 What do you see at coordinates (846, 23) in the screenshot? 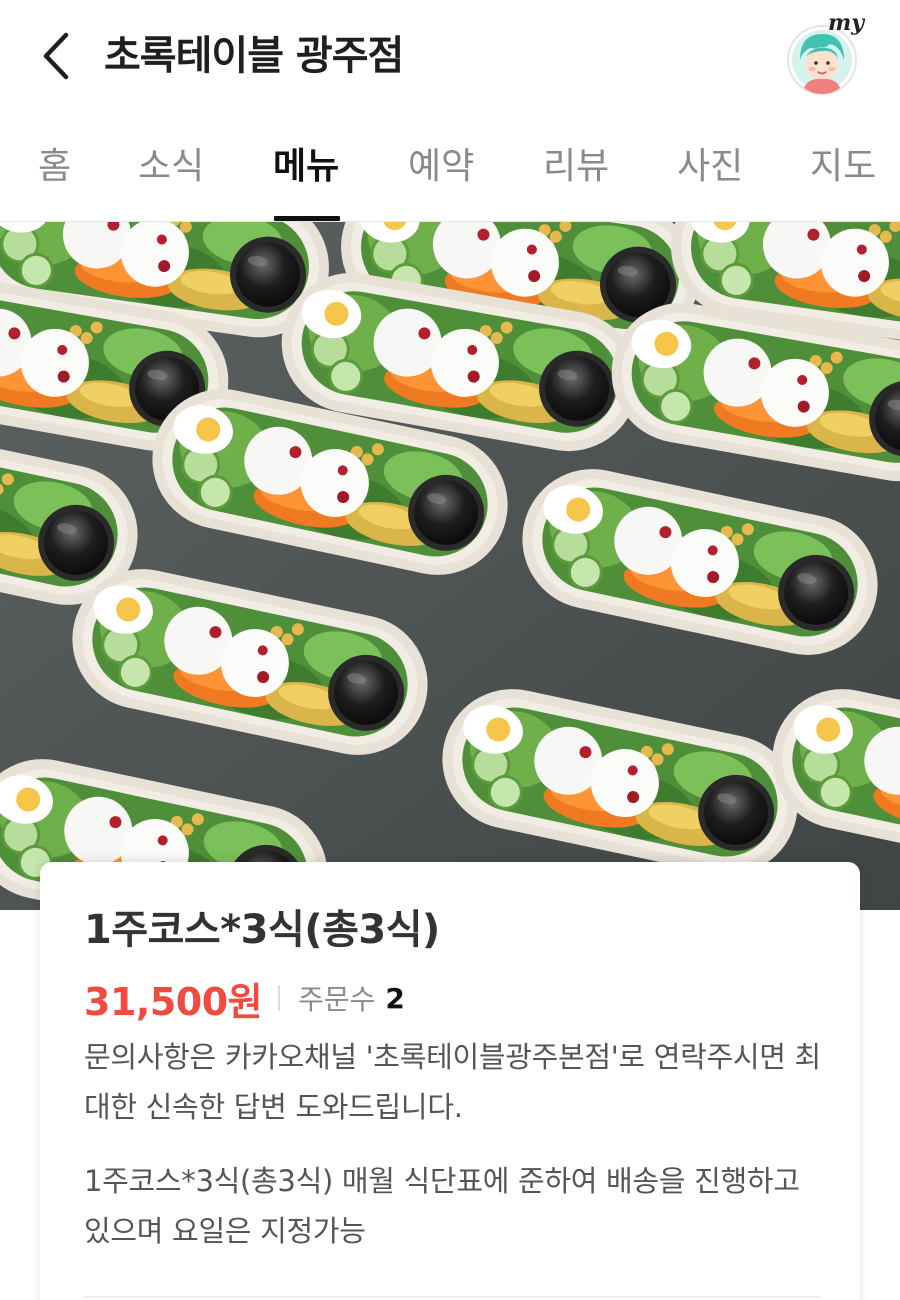
I see `my-label: my` at bounding box center [846, 23].